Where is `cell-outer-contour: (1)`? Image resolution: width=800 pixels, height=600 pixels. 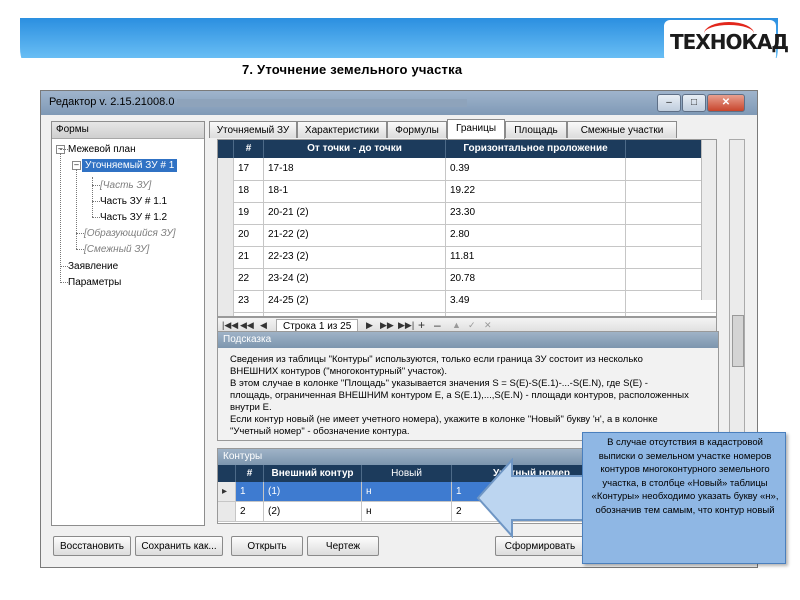
cell-outer-contour: (1) is located at coordinates (313, 491).